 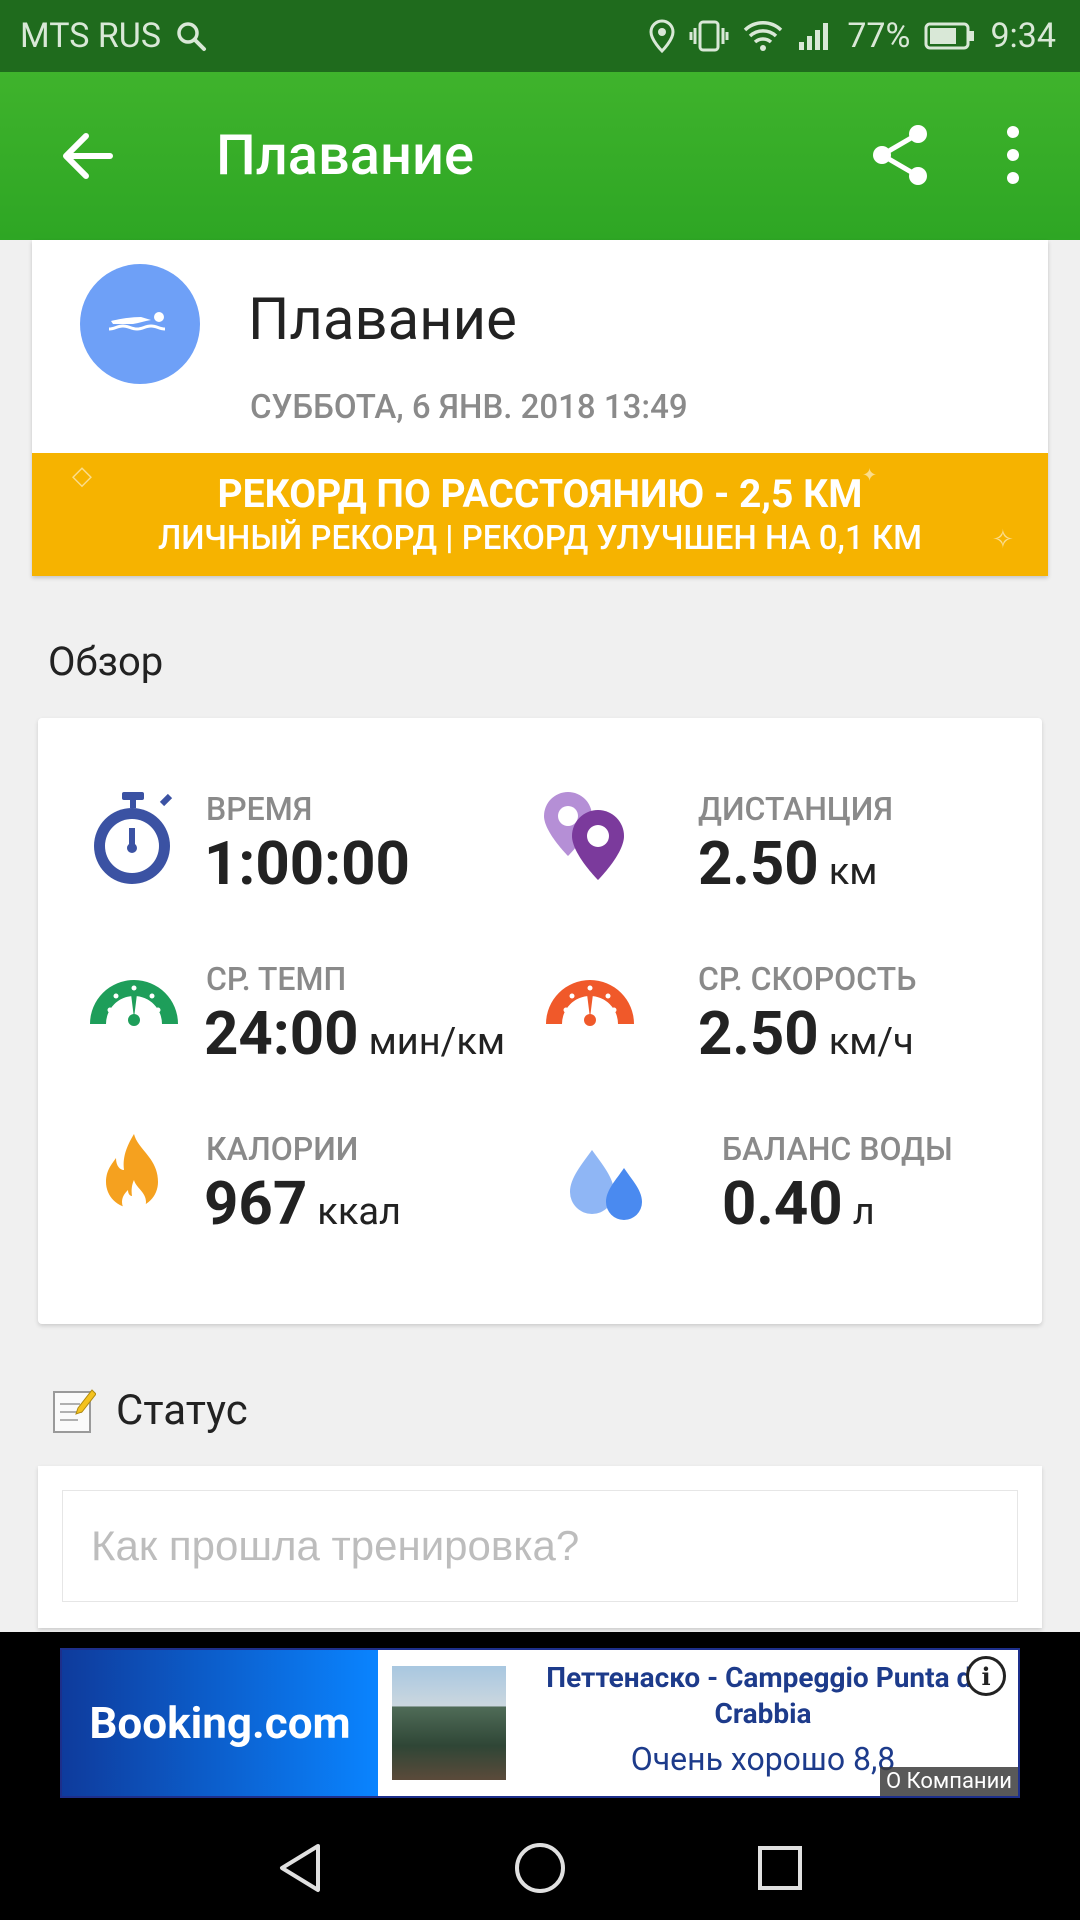 What do you see at coordinates (782, 1203) in the screenshot?
I see `metric-water-number: 0.40` at bounding box center [782, 1203].